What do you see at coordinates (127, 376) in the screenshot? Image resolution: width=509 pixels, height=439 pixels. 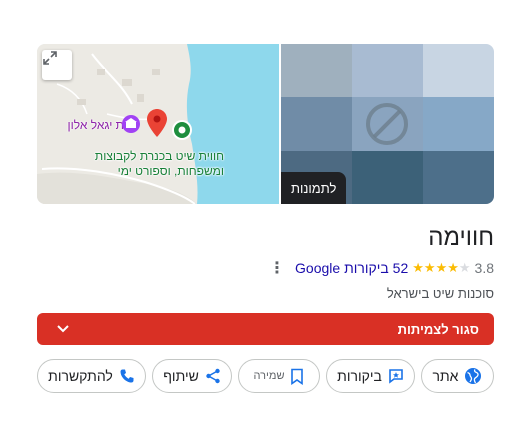 I see `phone-icon` at bounding box center [127, 376].